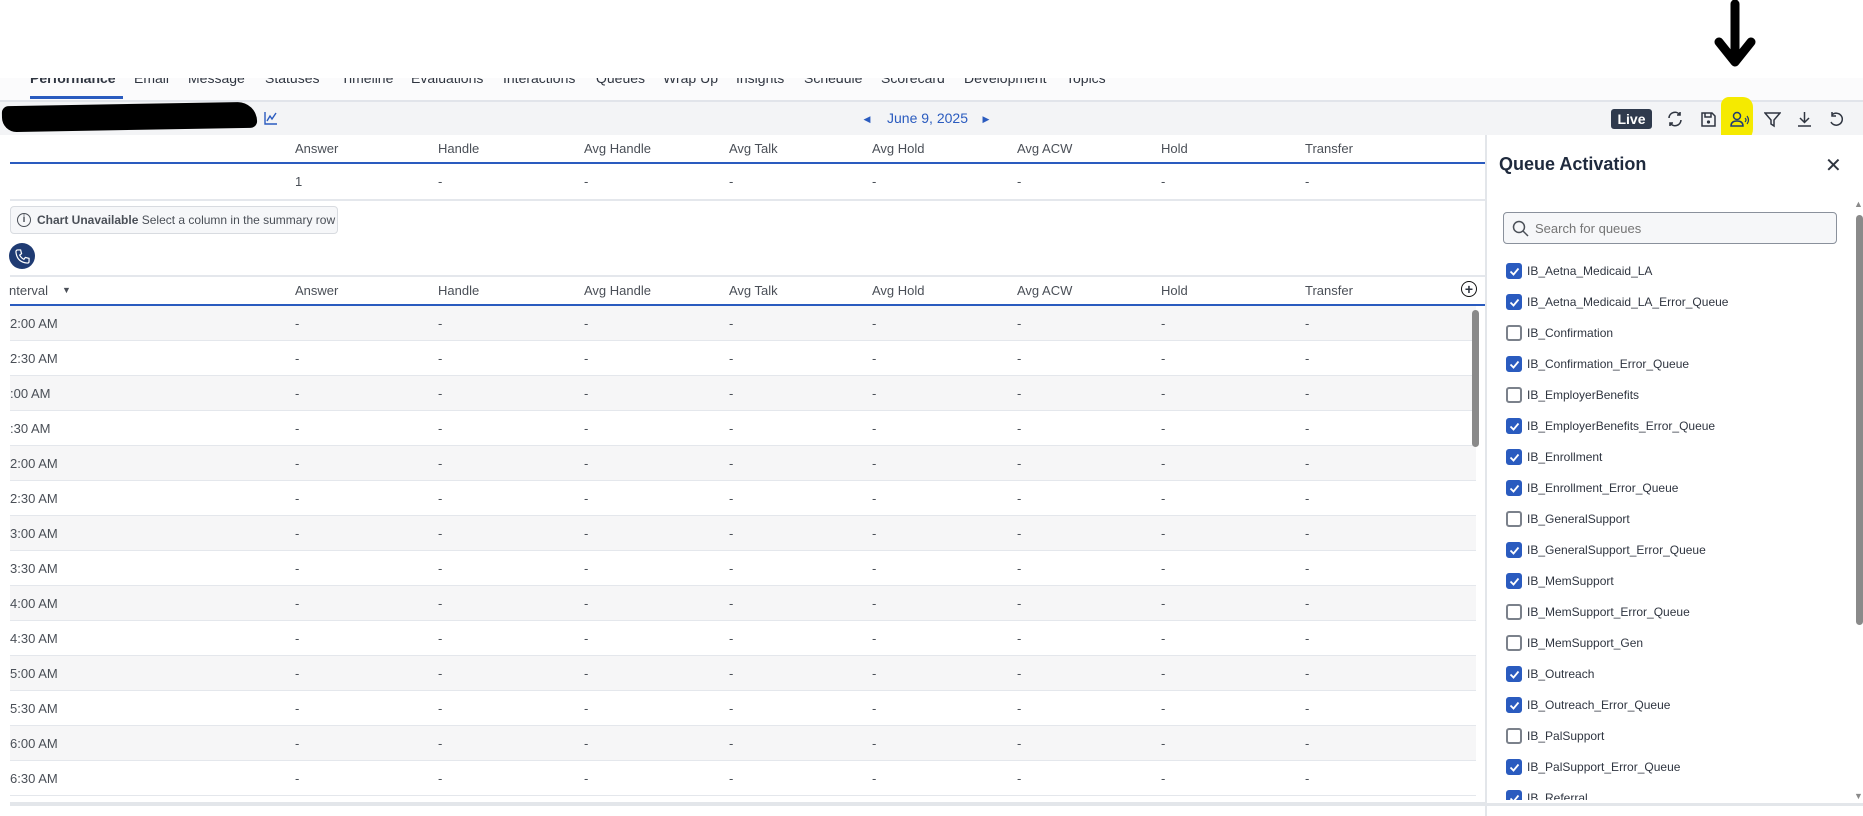  Describe the element at coordinates (1804, 119) in the screenshot. I see `download-icon` at that location.